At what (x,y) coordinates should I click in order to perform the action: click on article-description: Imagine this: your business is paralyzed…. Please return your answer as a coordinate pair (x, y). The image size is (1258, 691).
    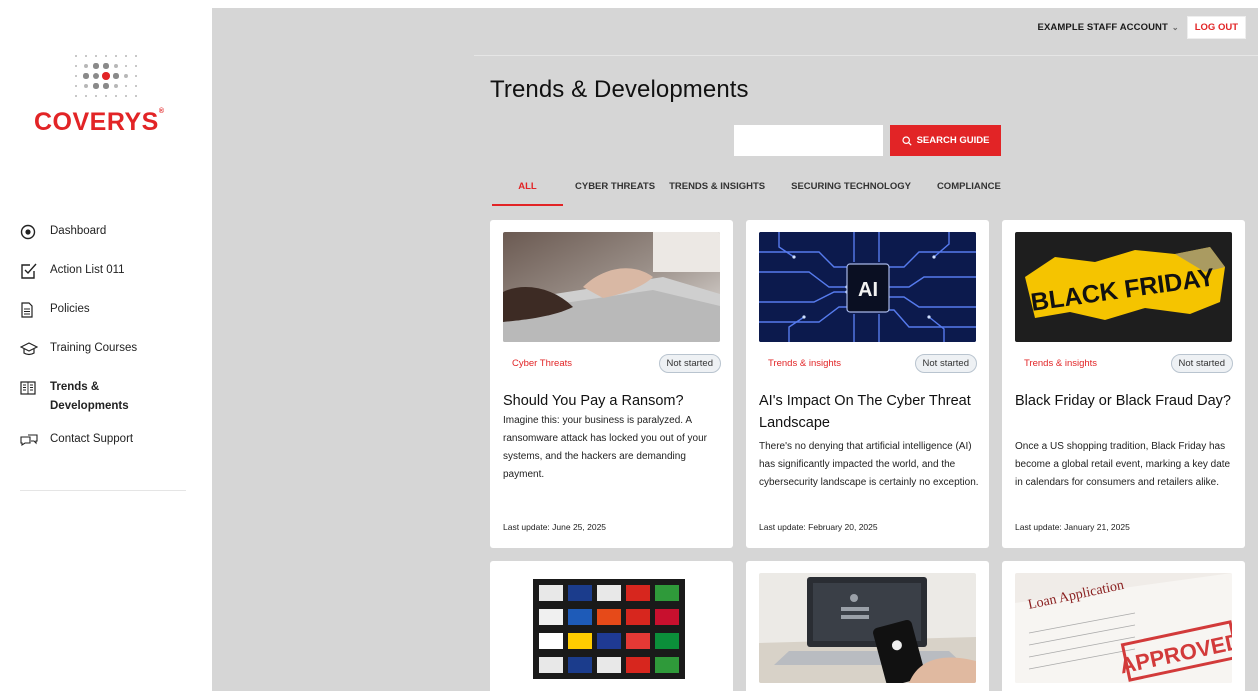
    Looking at the image, I should click on (605, 447).